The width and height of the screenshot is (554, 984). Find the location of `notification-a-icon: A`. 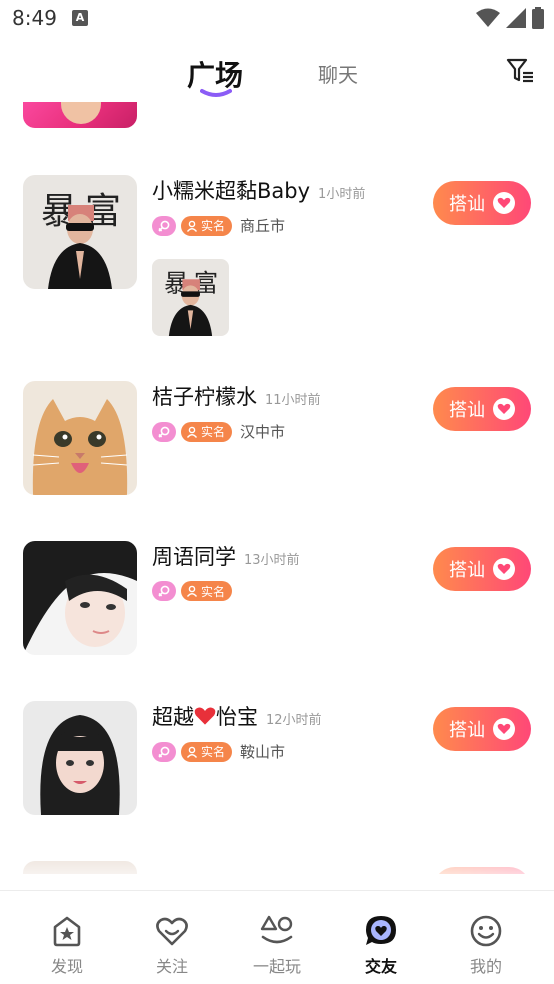

notification-a-icon: A is located at coordinates (80, 18).